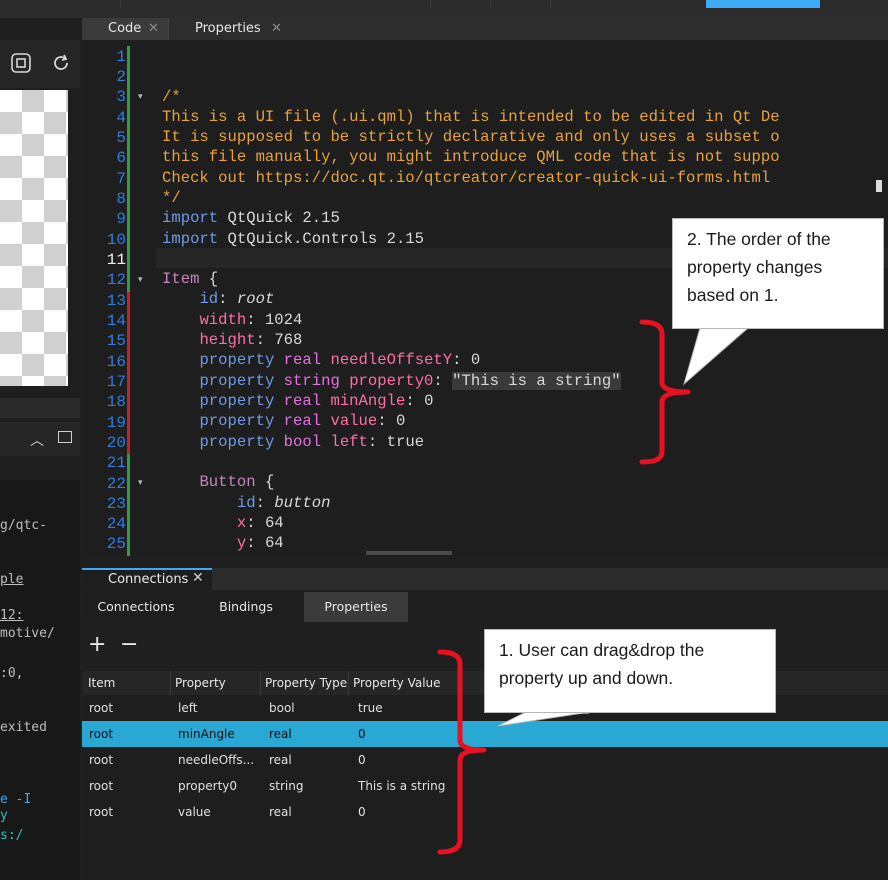  I want to click on red-bracket-editor, so click(665, 392).